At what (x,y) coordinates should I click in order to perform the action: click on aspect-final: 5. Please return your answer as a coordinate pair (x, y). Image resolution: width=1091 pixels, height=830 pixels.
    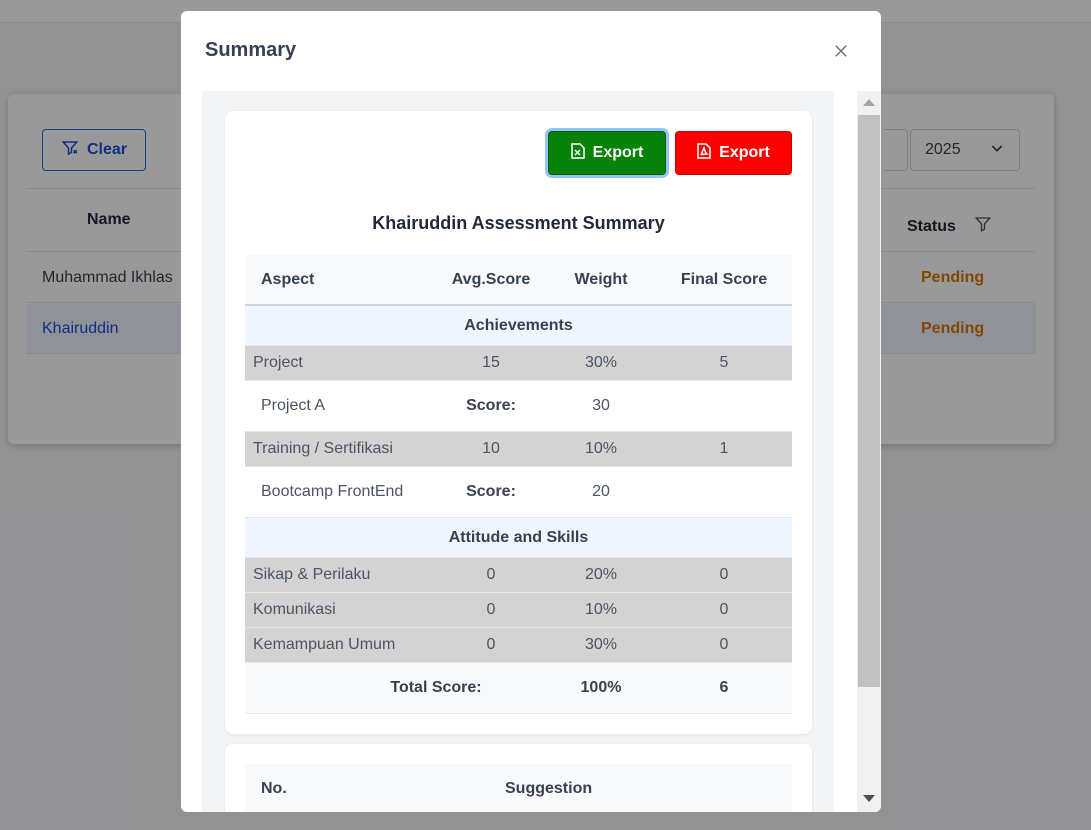
    Looking at the image, I should click on (724, 362).